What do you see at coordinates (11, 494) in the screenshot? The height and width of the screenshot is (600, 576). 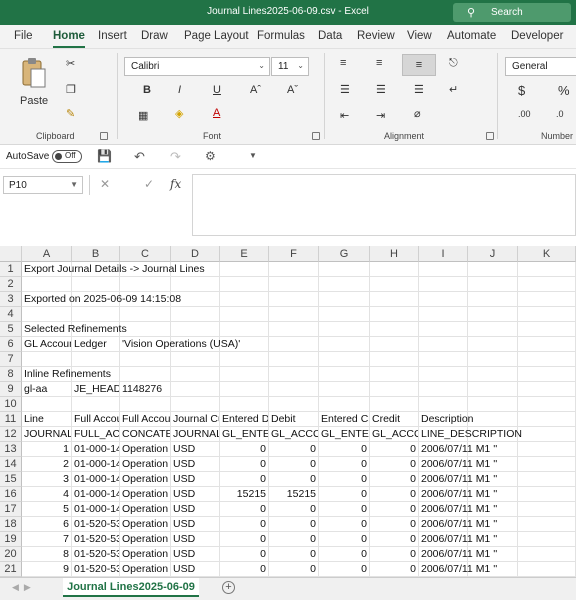 I see `row-header: 16` at bounding box center [11, 494].